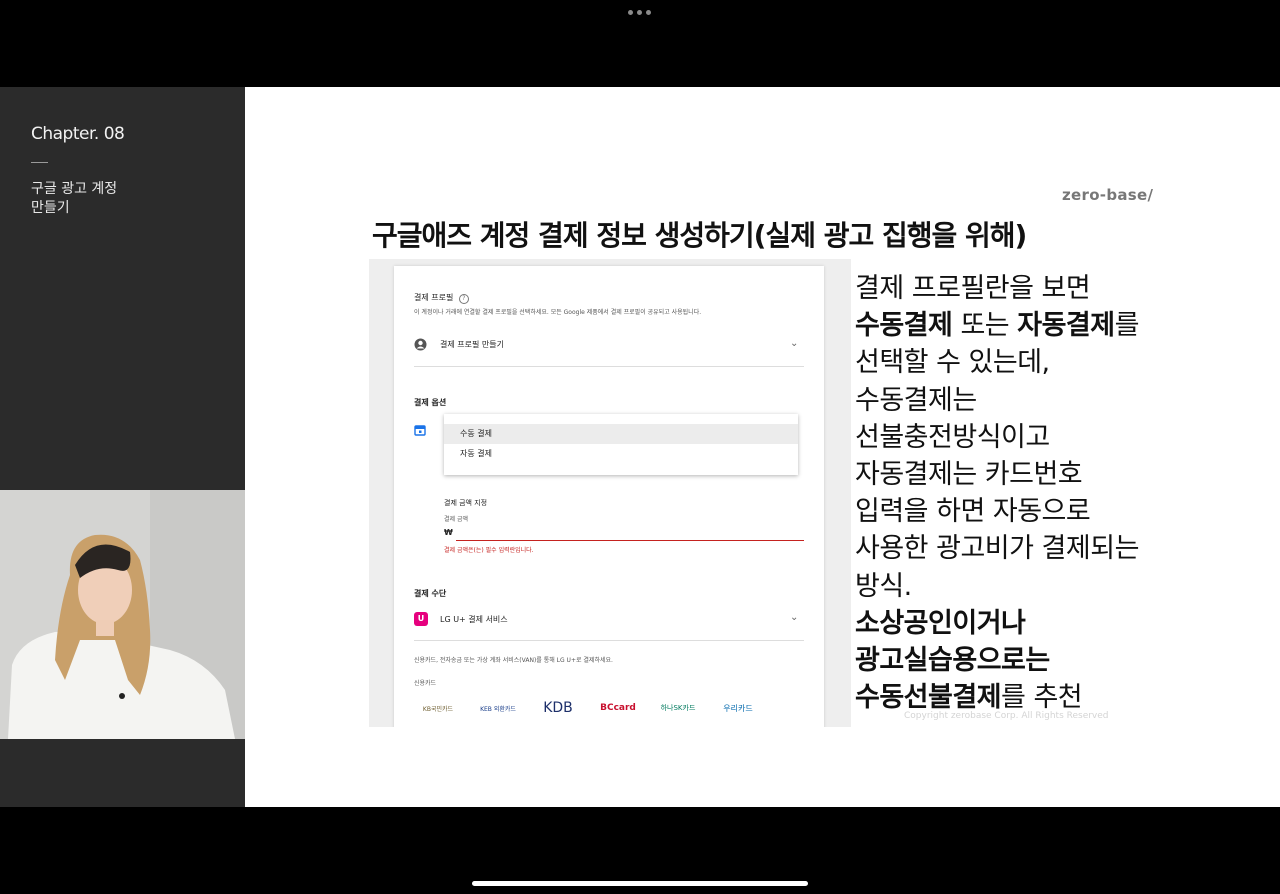 The height and width of the screenshot is (894, 1280). What do you see at coordinates (498, 708) in the screenshot?
I see `card-brand-keb: KEB 외환카드` at bounding box center [498, 708].